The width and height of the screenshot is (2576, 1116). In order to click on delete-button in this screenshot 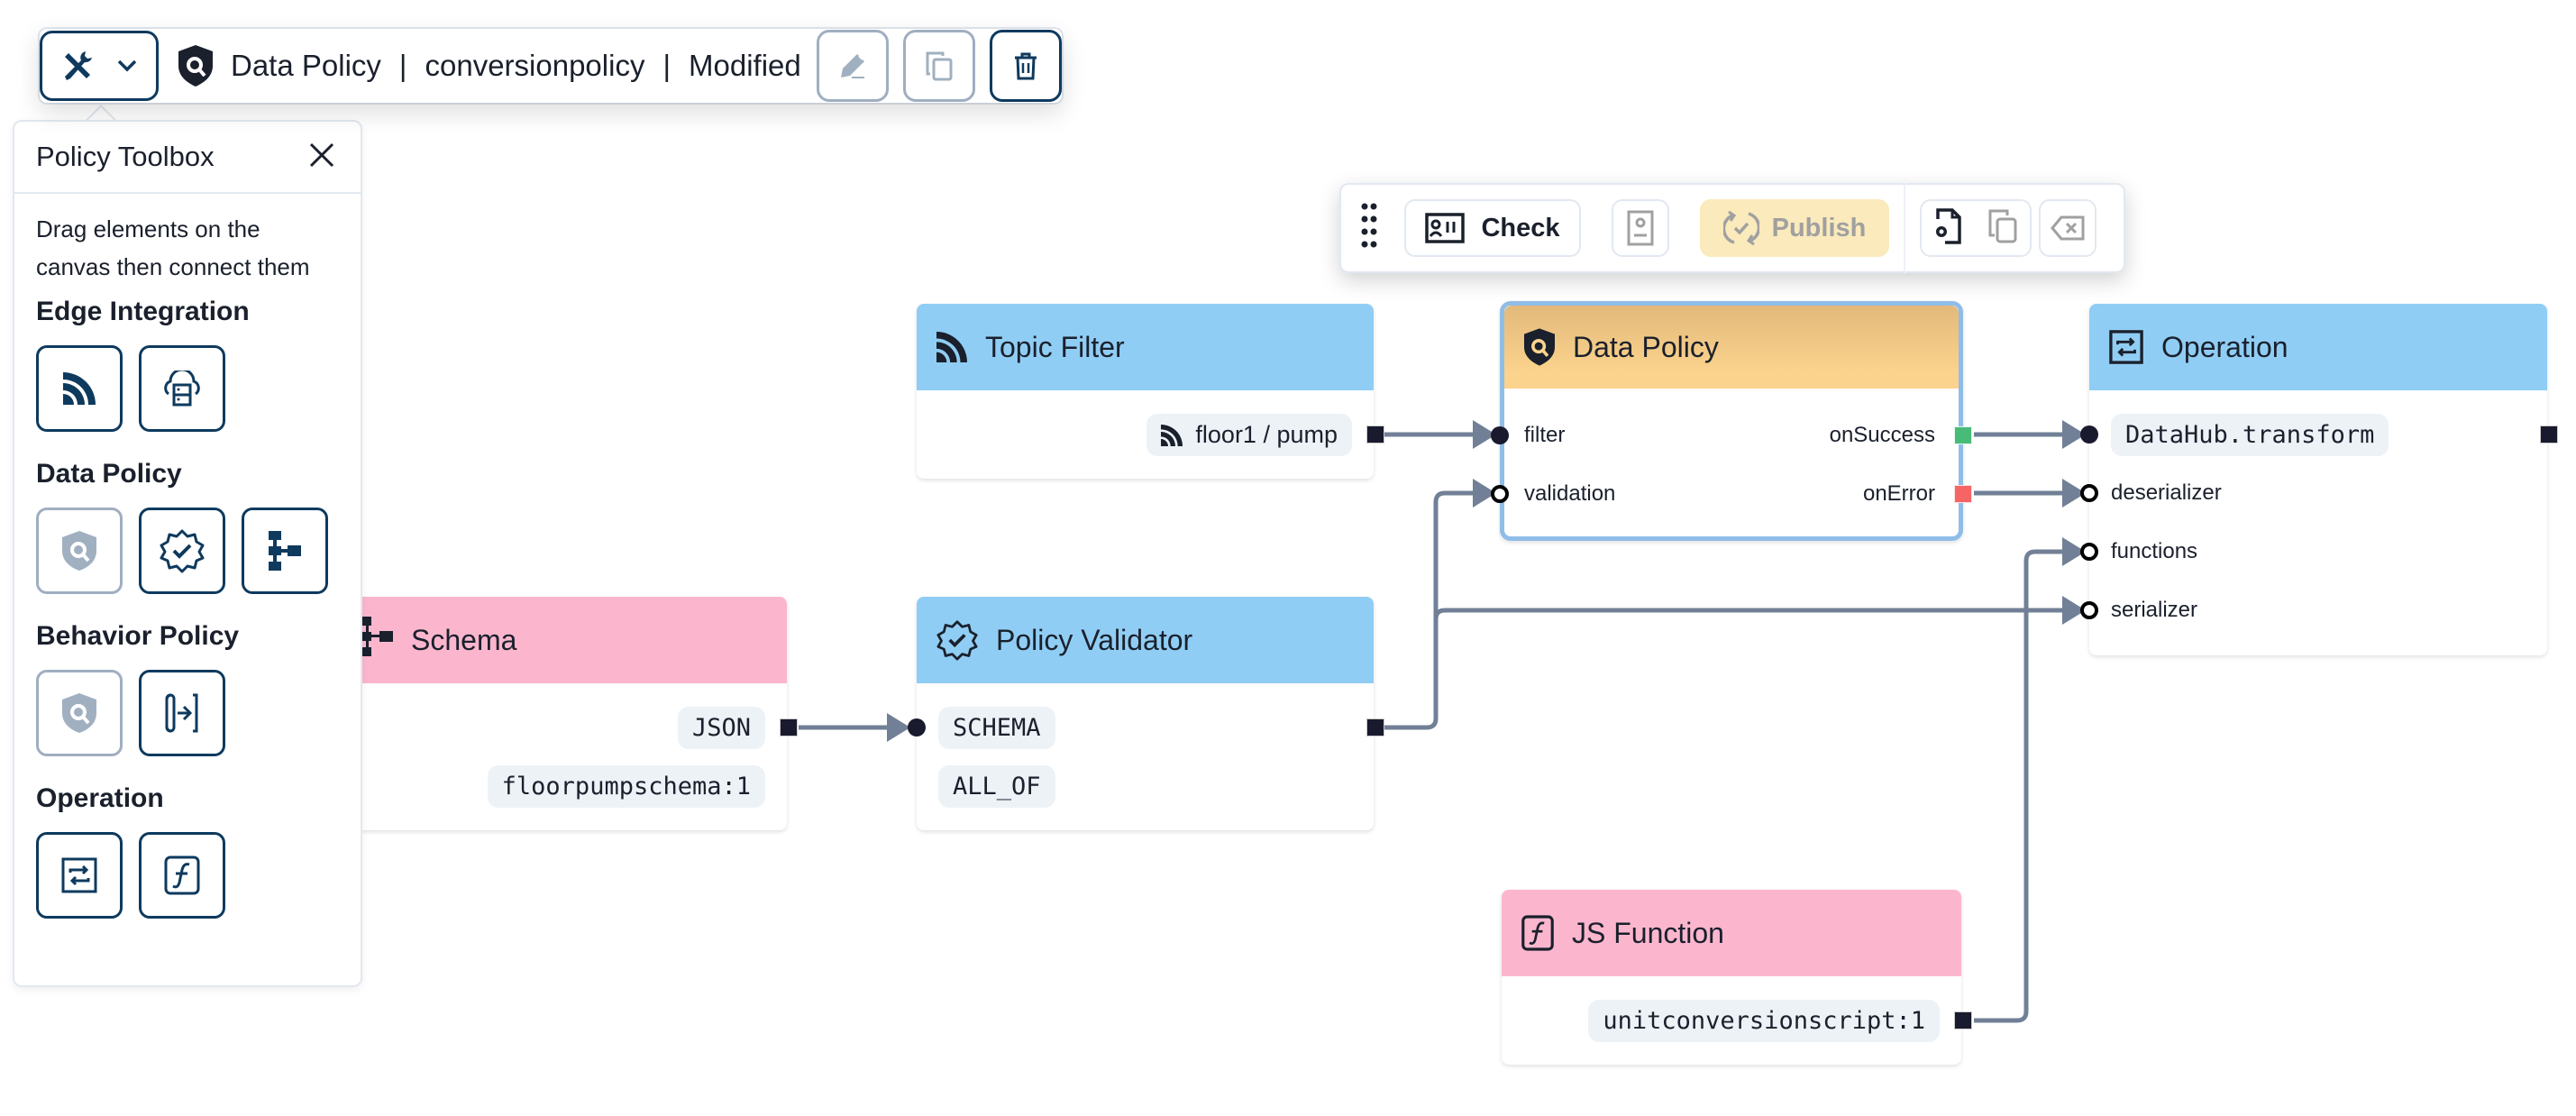, I will do `click(1026, 66)`.